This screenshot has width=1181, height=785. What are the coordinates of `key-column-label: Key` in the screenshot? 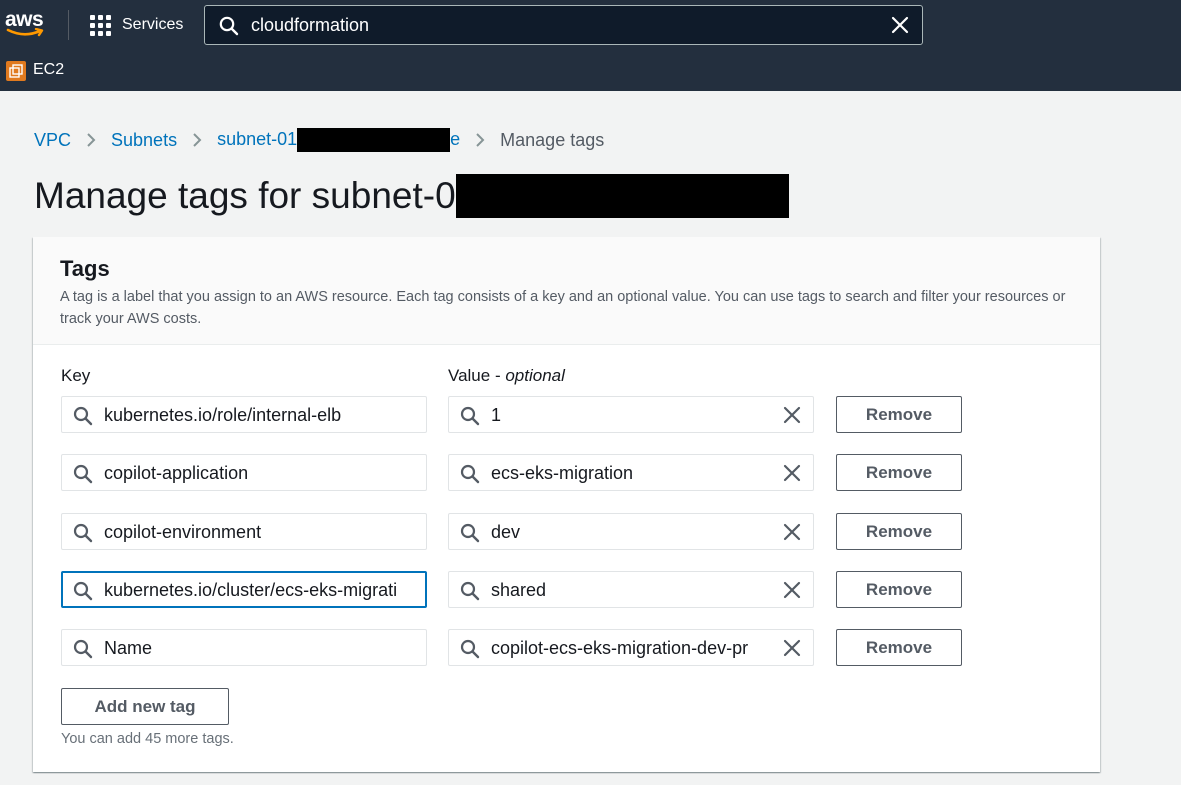 It's located at (76, 375).